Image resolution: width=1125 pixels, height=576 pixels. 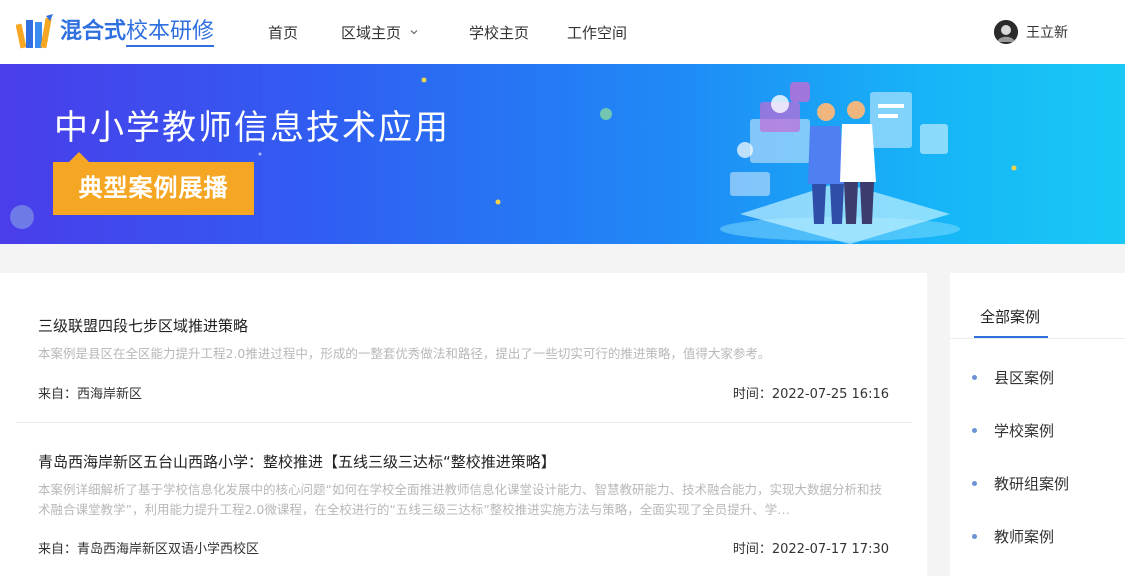 I want to click on nav-item-school: 学校主页, so click(x=499, y=32).